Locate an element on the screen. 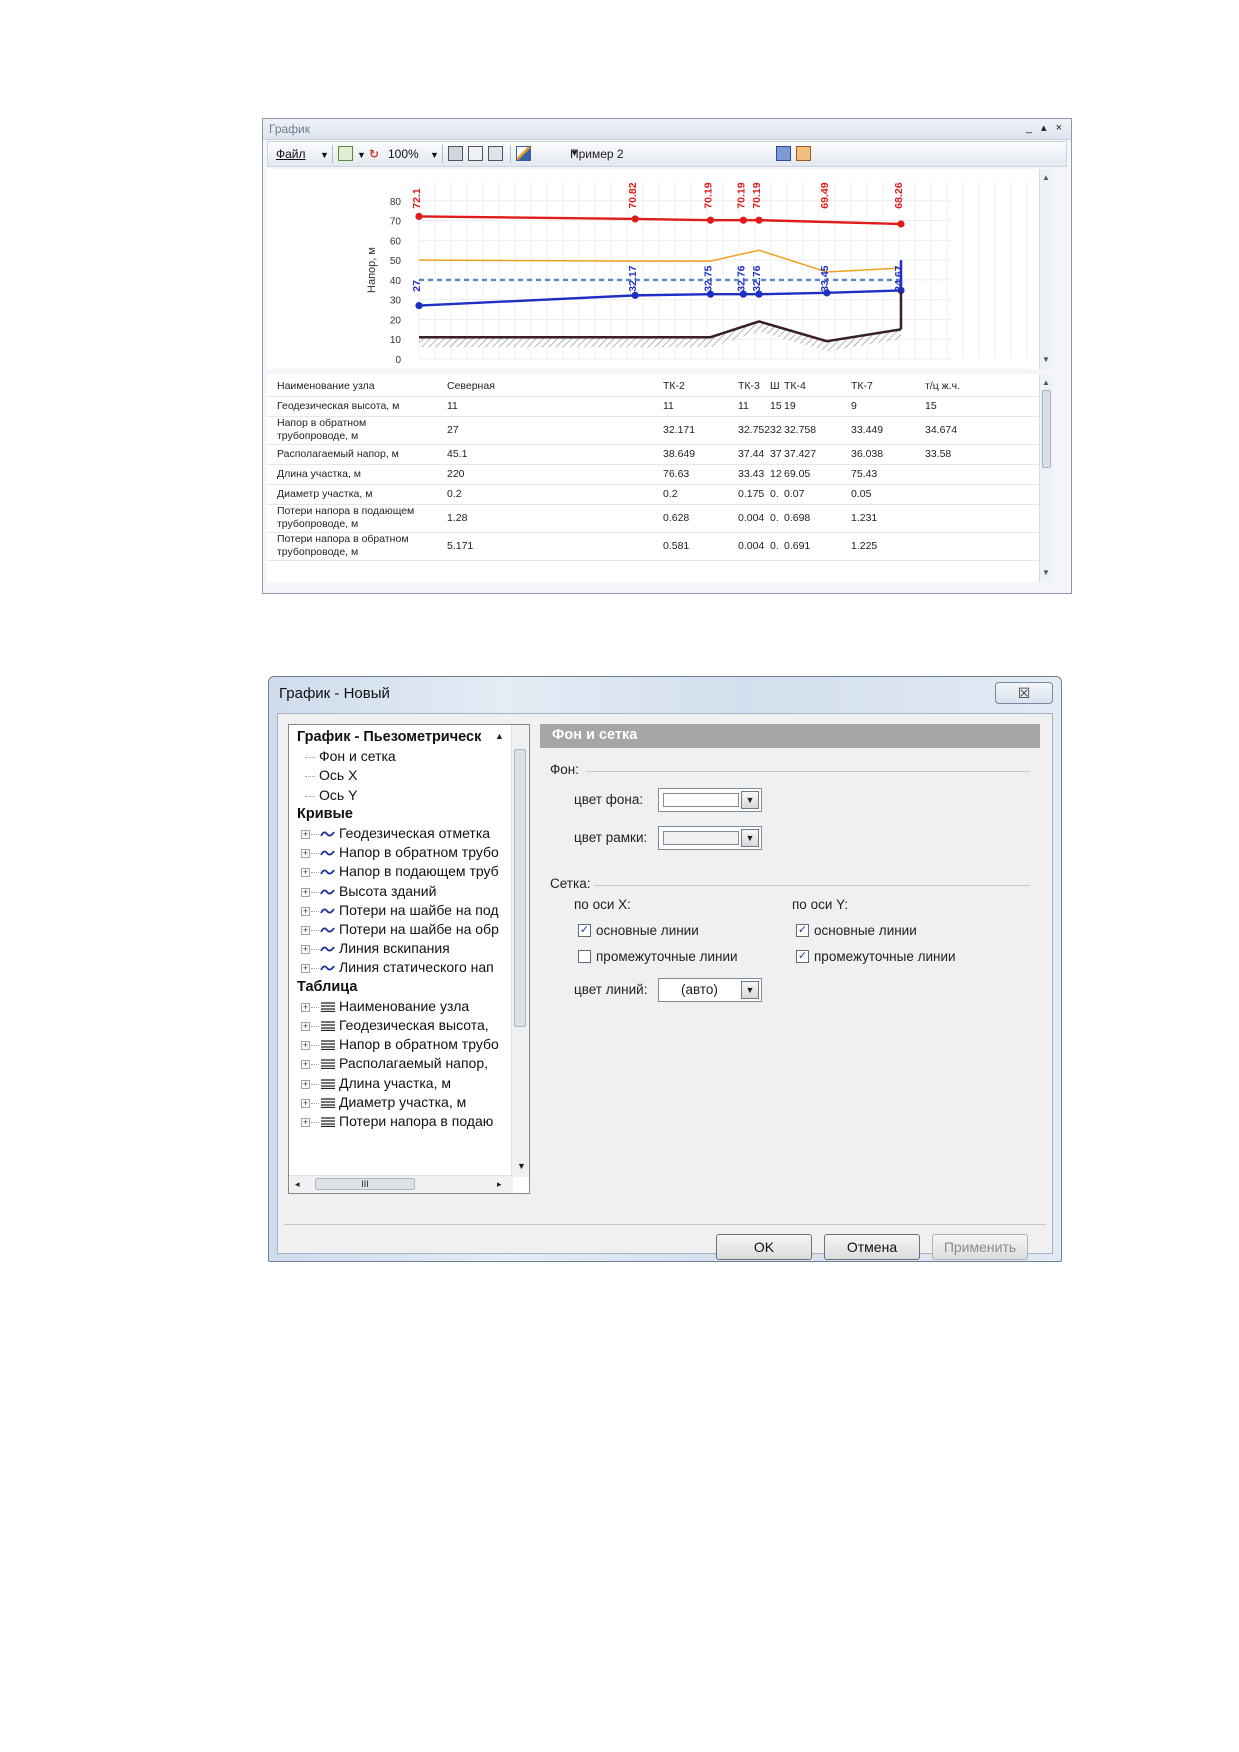  table-cell: т/ц ж.ч. is located at coordinates (942, 386).